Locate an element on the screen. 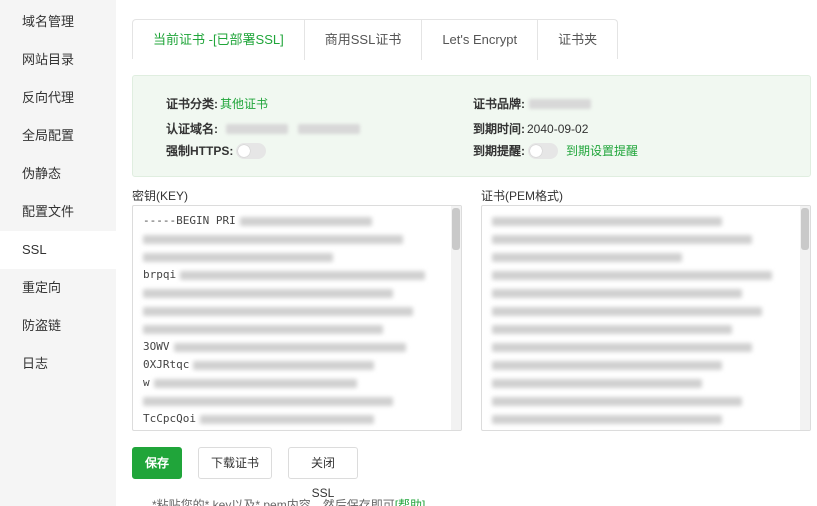 The image size is (817, 506). cert-expiry-row: 到期时间: 2040-09-02 is located at coordinates (530, 128).